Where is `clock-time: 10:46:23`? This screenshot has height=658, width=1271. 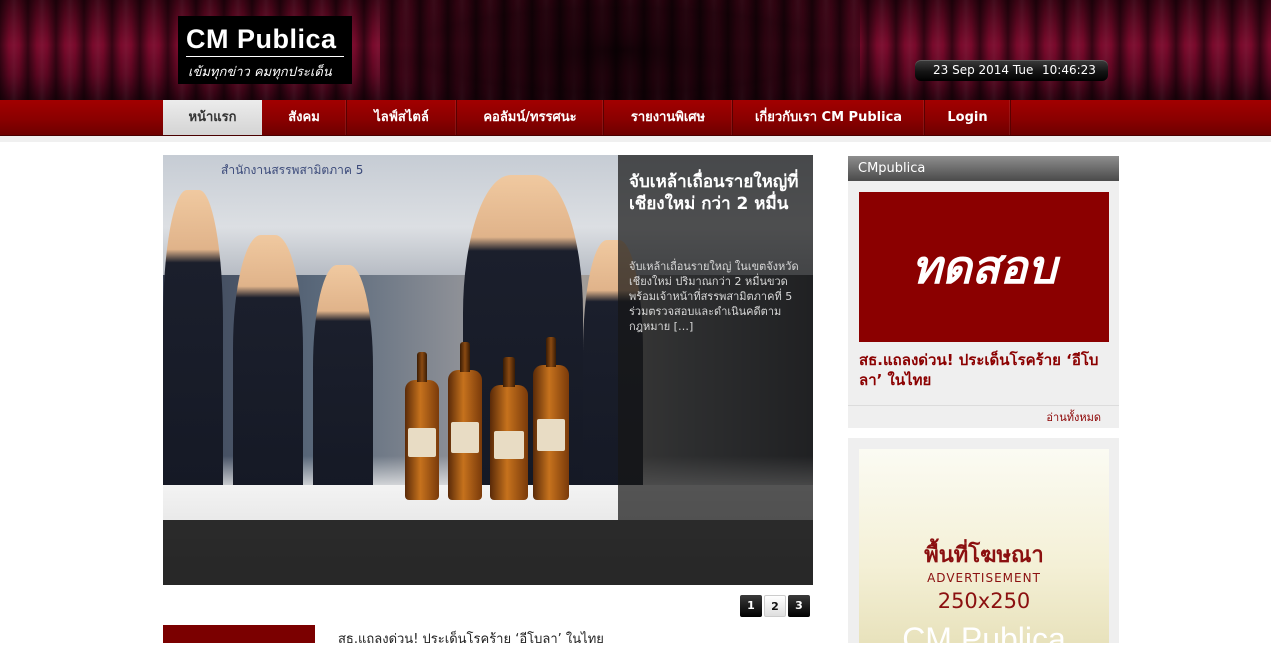 clock-time: 10:46:23 is located at coordinates (1069, 70).